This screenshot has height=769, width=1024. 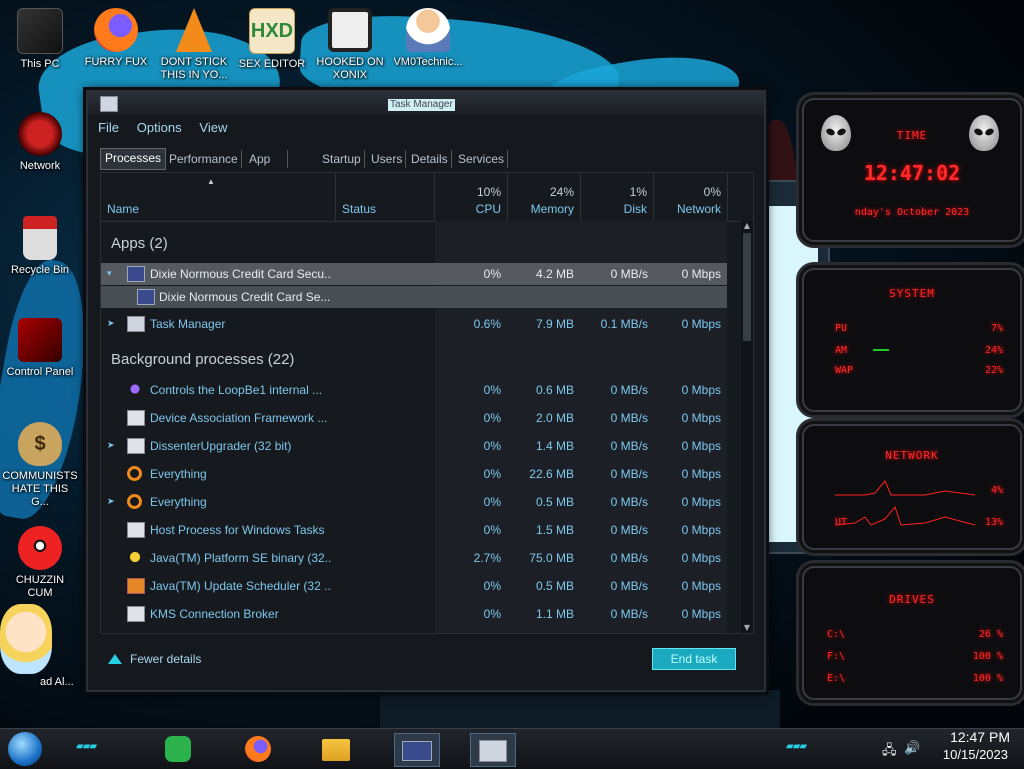 What do you see at coordinates (25, 749) in the screenshot?
I see `start-button` at bounding box center [25, 749].